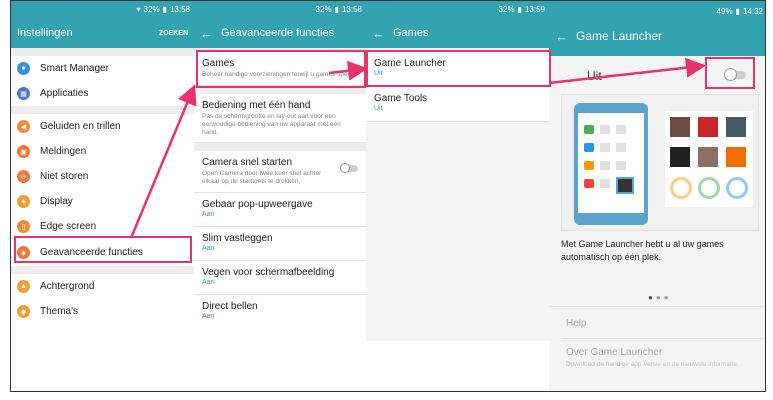  What do you see at coordinates (627, 71) in the screenshot?
I see `arrow-to-toggle` at bounding box center [627, 71].